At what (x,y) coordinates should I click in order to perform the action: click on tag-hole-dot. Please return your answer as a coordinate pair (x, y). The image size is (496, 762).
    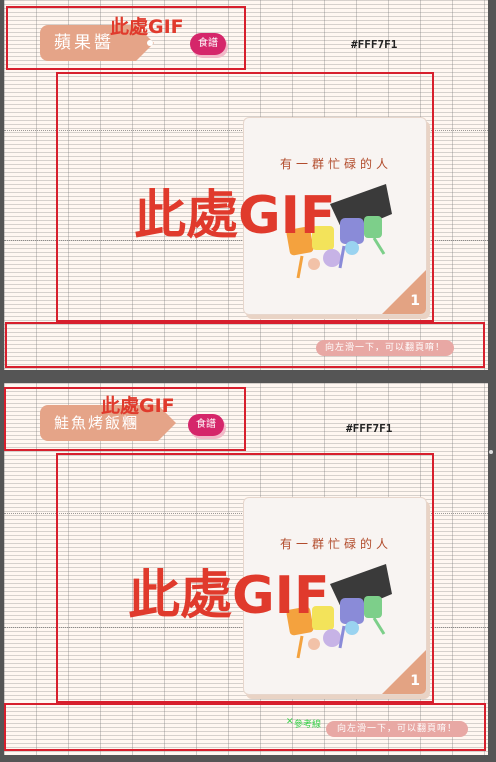
    Looking at the image, I should click on (150, 43).